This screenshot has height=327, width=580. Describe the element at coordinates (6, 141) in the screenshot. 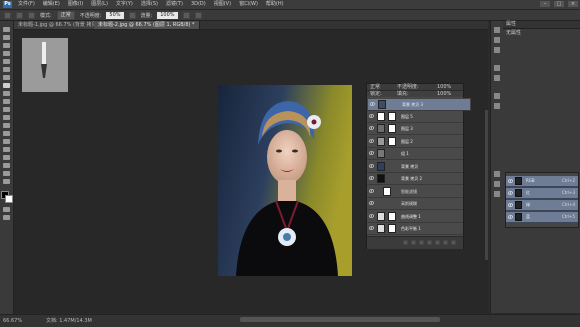

I see `pen-tool-icon` at that location.